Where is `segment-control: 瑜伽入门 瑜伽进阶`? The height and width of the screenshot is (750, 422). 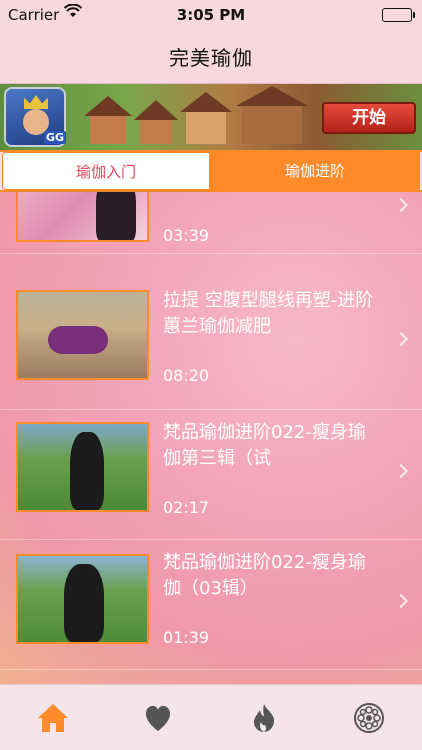
segment-control: 瑜伽入门 瑜伽进阶 is located at coordinates (211, 171).